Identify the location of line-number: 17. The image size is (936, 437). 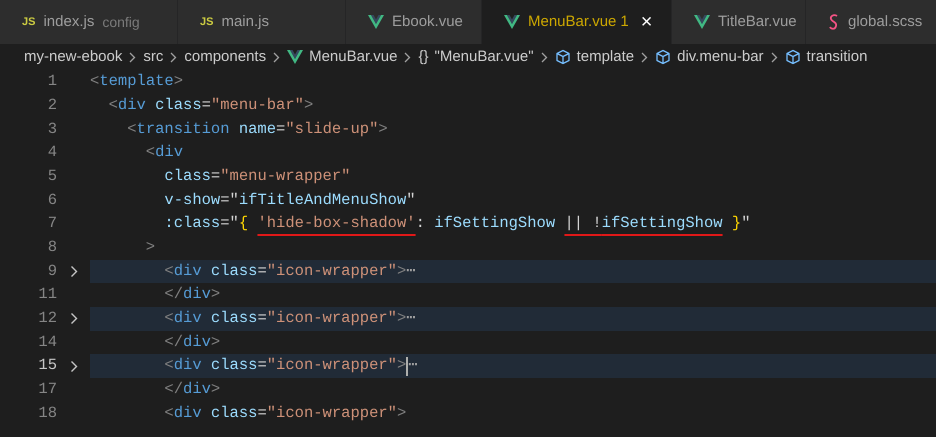
(47, 389).